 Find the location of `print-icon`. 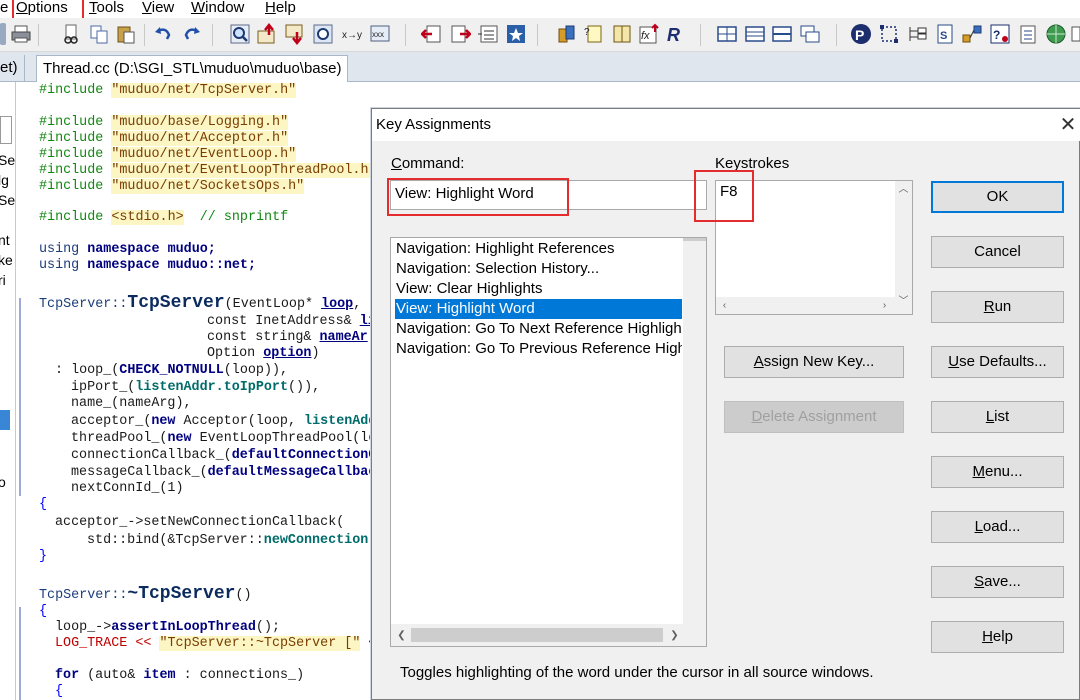

print-icon is located at coordinates (21, 34).